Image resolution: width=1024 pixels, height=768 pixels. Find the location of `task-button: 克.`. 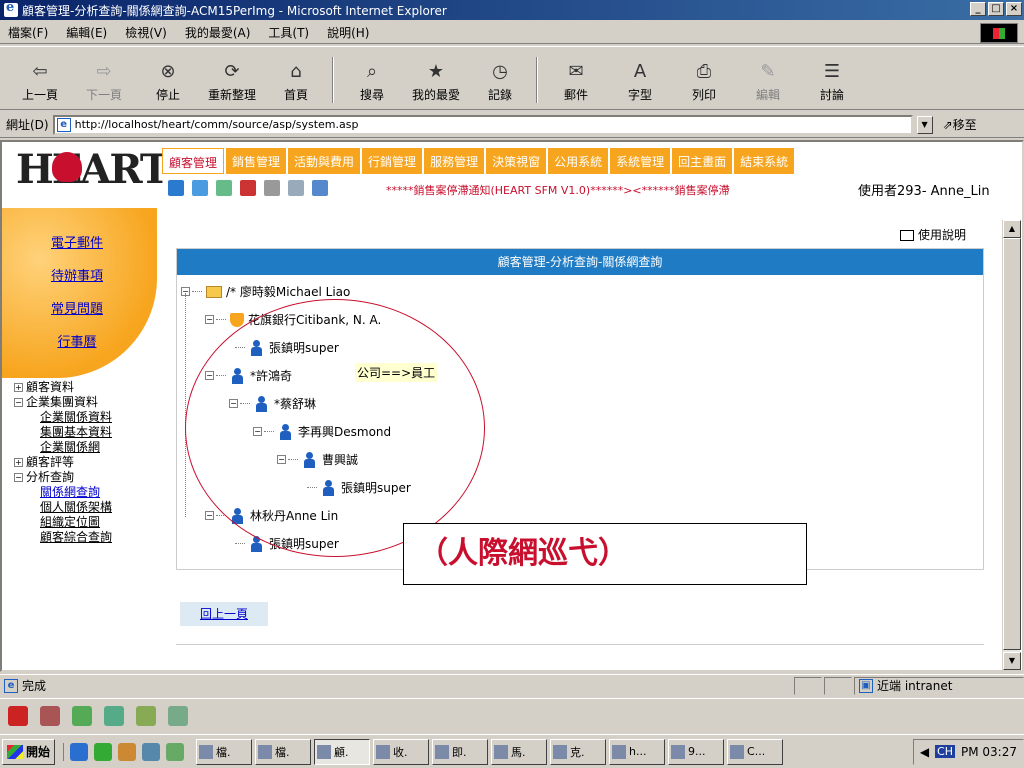

task-button: 克. is located at coordinates (578, 751).